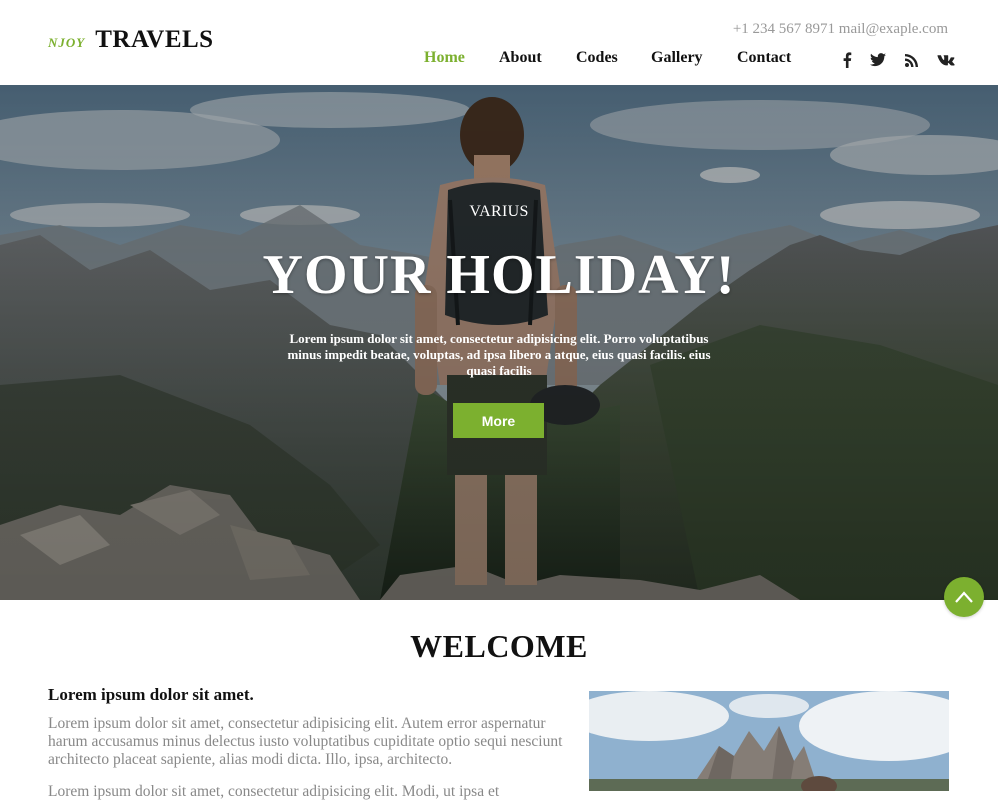 The image size is (998, 801). Describe the element at coordinates (764, 58) in the screenshot. I see `nav-contact: Contact` at that location.